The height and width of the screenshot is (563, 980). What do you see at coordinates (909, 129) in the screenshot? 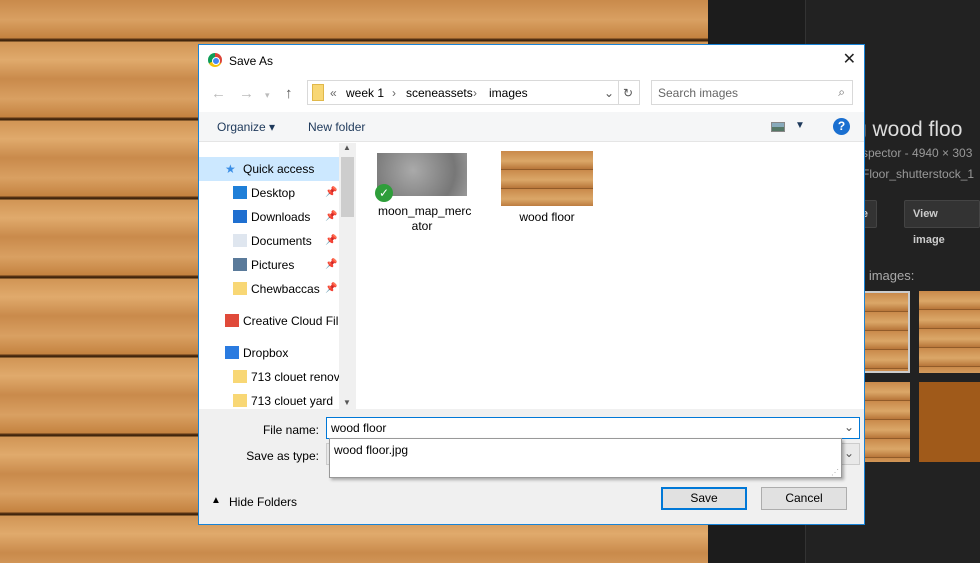
I see `preview-title: g wood floo` at bounding box center [909, 129].